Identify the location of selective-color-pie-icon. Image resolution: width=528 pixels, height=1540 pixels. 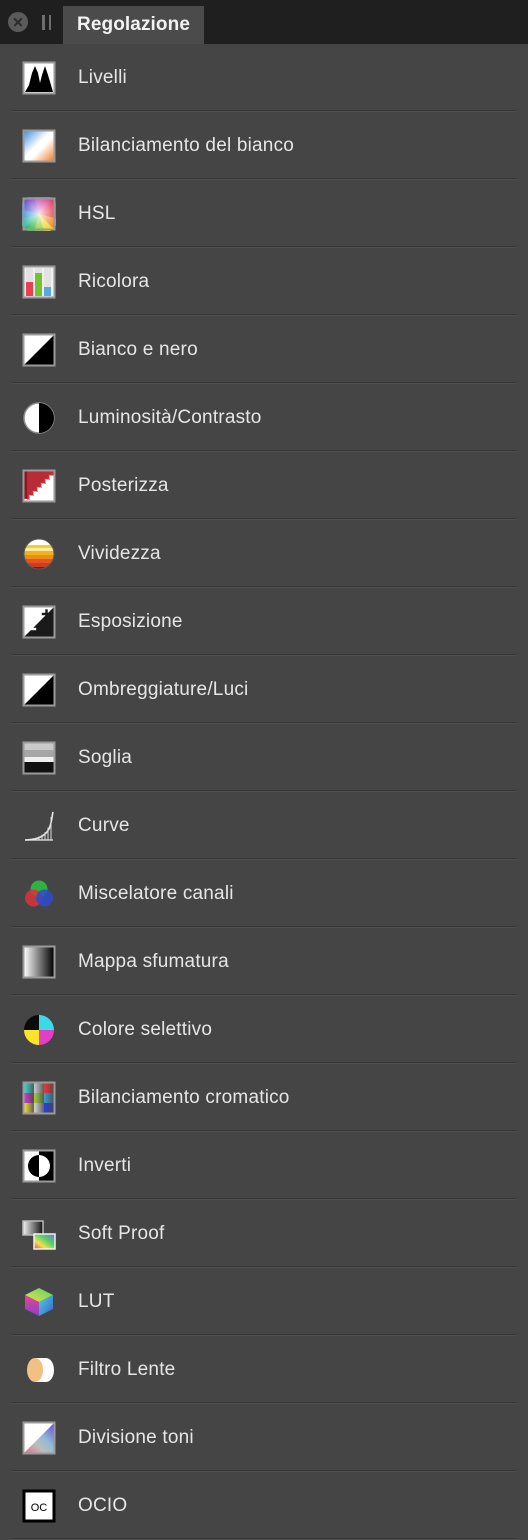
(39, 1030).